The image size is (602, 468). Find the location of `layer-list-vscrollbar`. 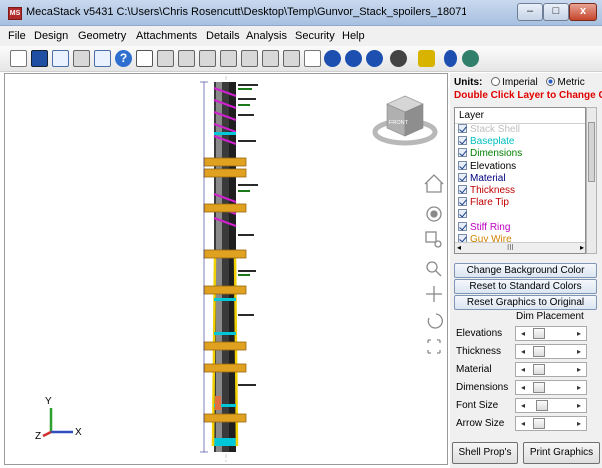

layer-list-vscrollbar is located at coordinates (591, 180).